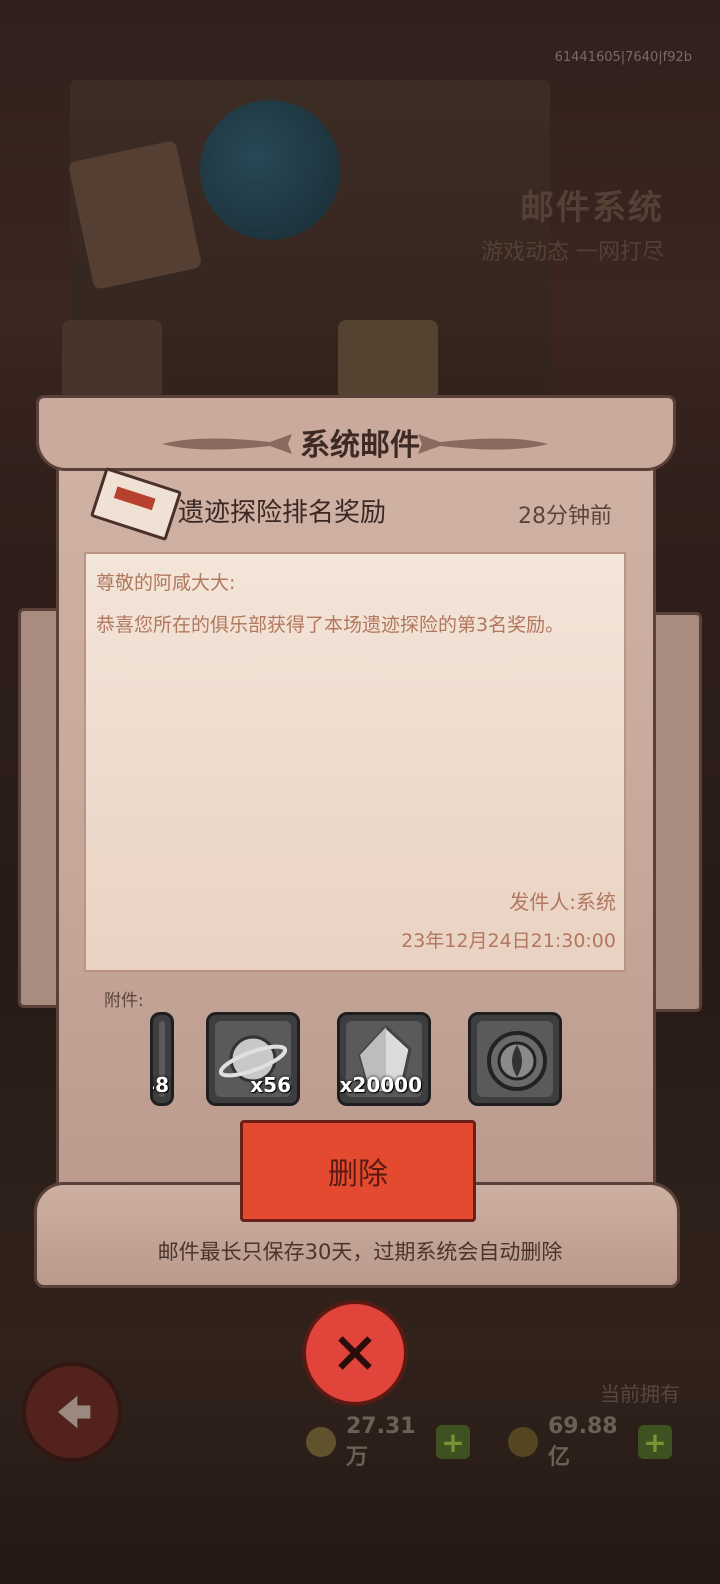  What do you see at coordinates (358, 1171) in the screenshot?
I see `delete-button: 删除` at bounding box center [358, 1171].